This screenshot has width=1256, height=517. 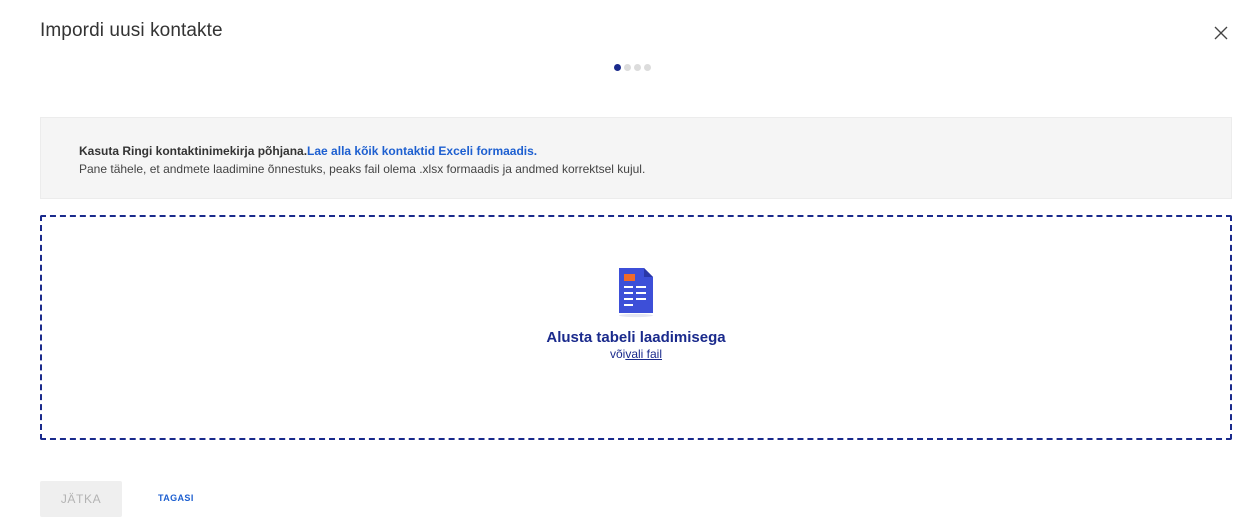 I want to click on or-text: või, so click(x=617, y=354).